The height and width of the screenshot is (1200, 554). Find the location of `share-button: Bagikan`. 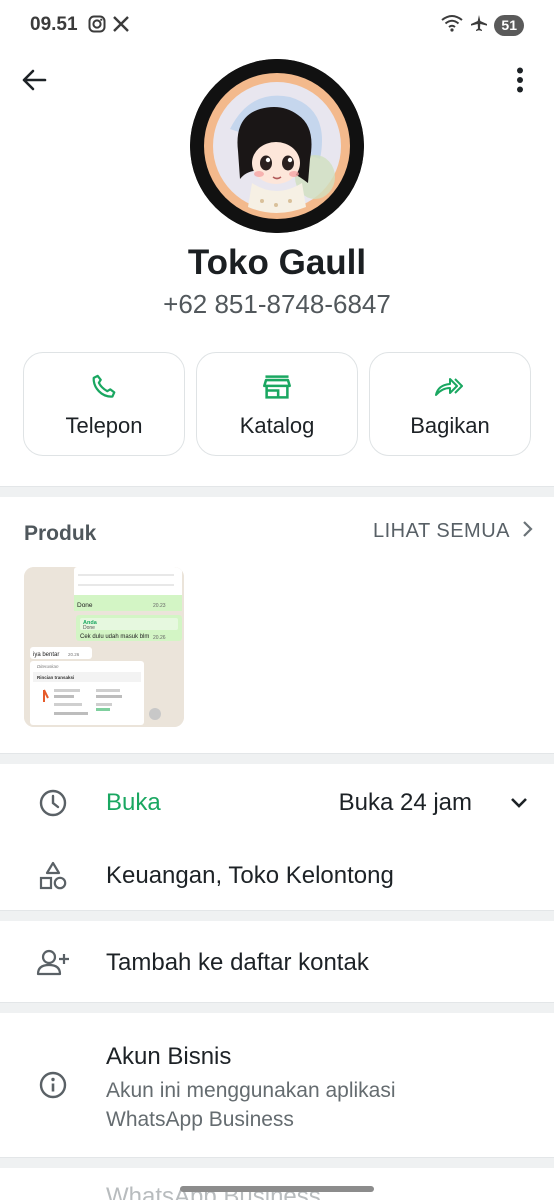

share-button: Bagikan is located at coordinates (450, 404).